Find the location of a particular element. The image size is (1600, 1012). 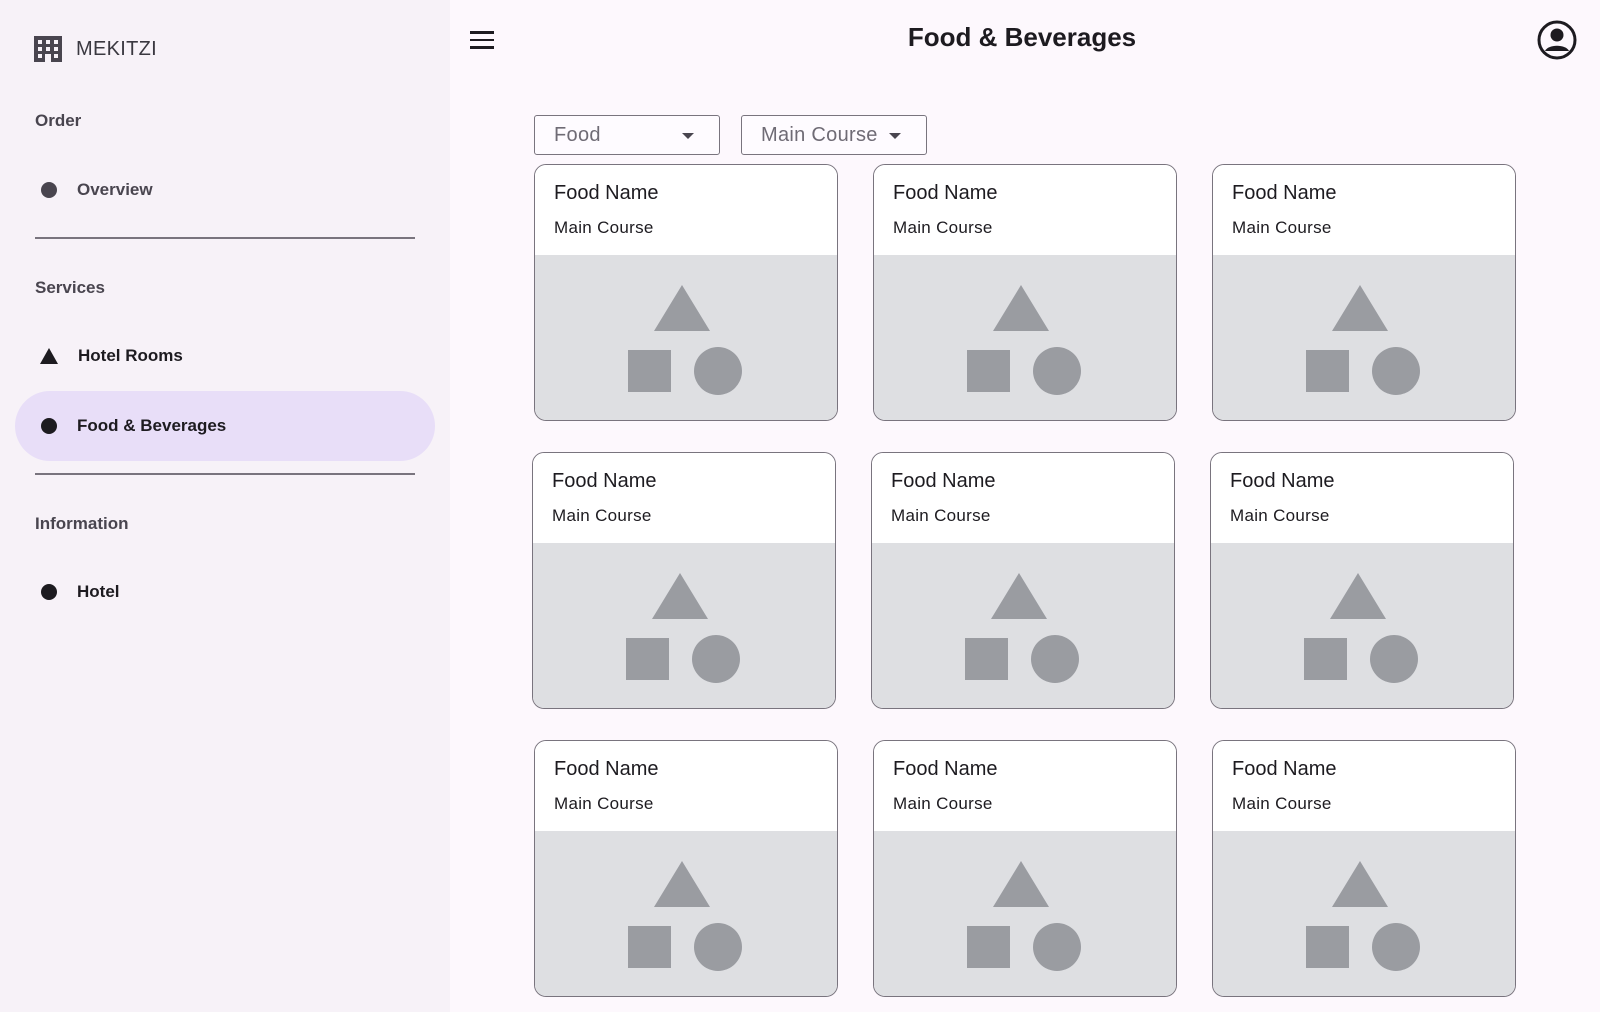

section-title-information: Information is located at coordinates (82, 523).